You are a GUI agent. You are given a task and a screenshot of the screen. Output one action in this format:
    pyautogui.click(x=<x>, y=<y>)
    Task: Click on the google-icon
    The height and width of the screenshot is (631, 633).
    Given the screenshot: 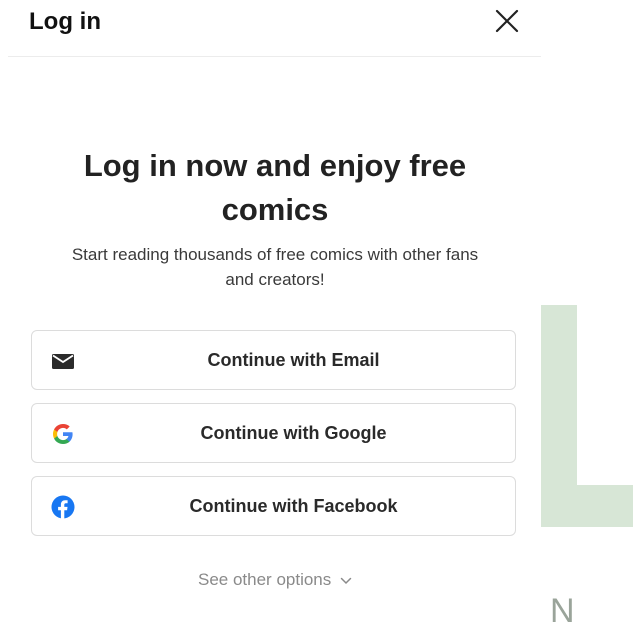 What is the action you would take?
    pyautogui.click(x=63, y=434)
    